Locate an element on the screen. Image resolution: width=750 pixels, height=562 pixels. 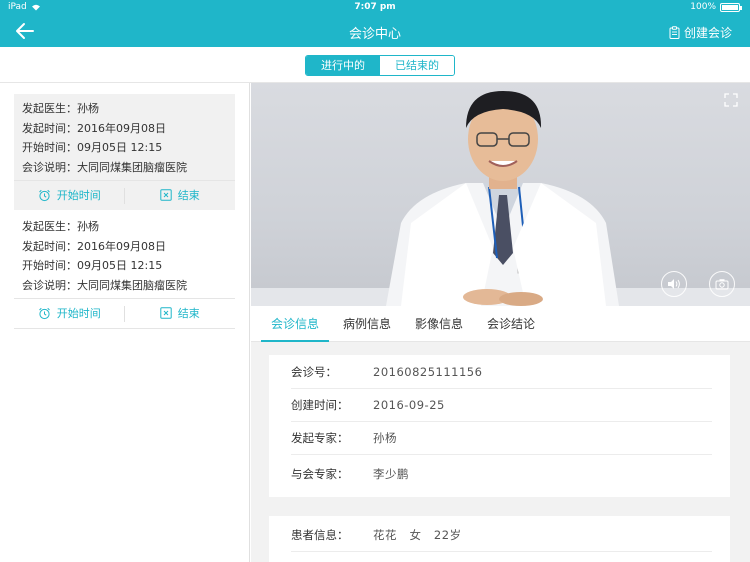
status-bar: iPad 7:07 pm 100% is located at coordinates (375, 7).